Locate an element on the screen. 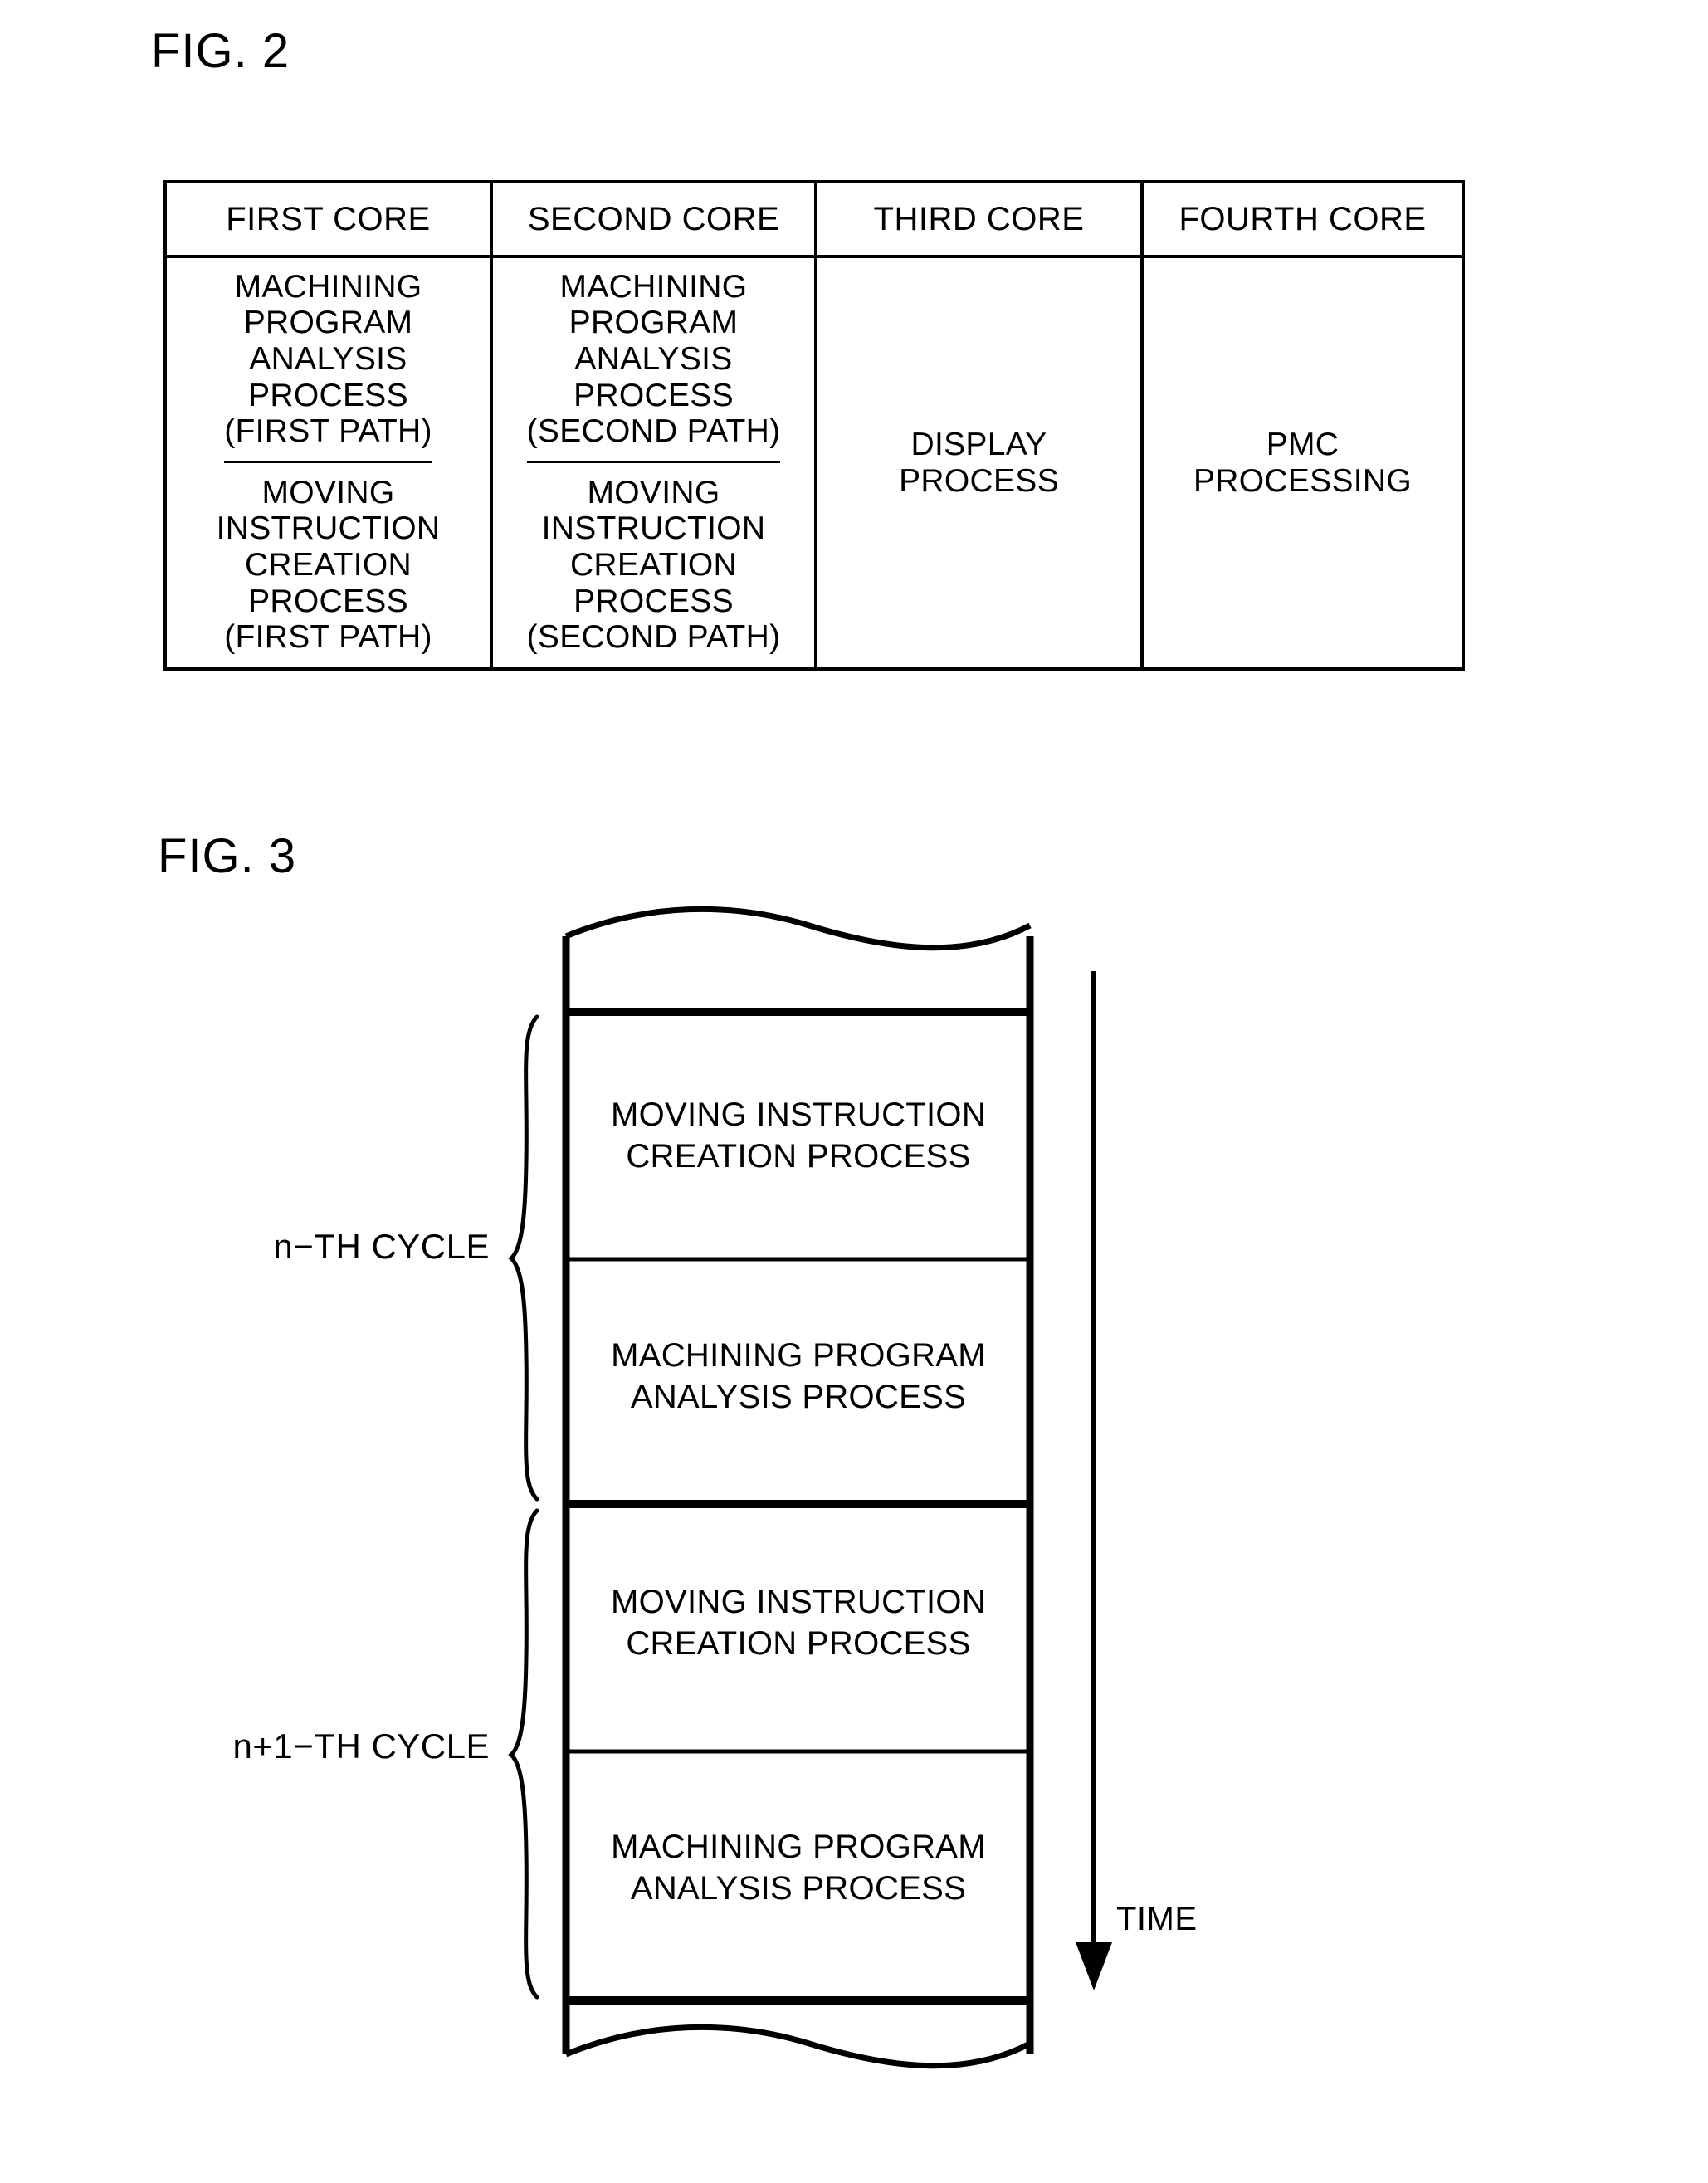  top-break-wave is located at coordinates (798, 928).